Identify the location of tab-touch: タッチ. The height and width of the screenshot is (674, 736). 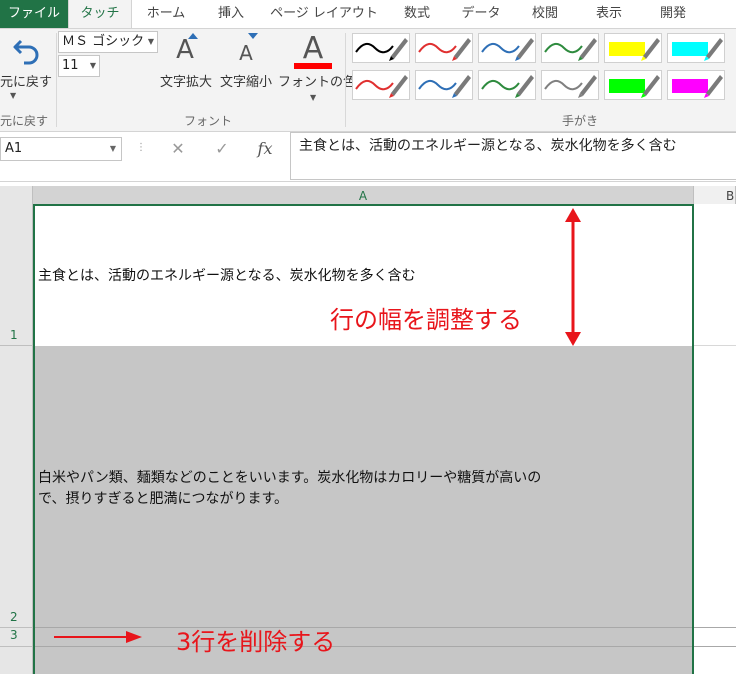
(100, 14).